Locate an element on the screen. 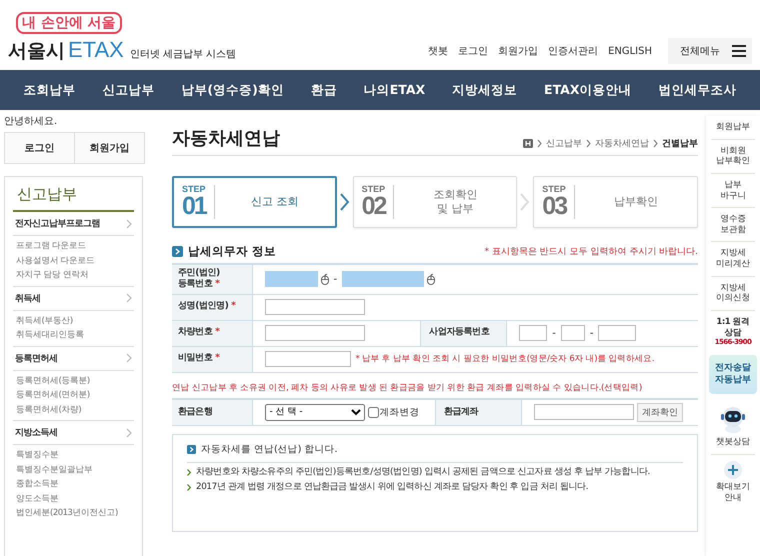 Image resolution: width=760 pixels, height=556 pixels. info-title: 자동차세를 연납(선납) 합니다. is located at coordinates (269, 449).